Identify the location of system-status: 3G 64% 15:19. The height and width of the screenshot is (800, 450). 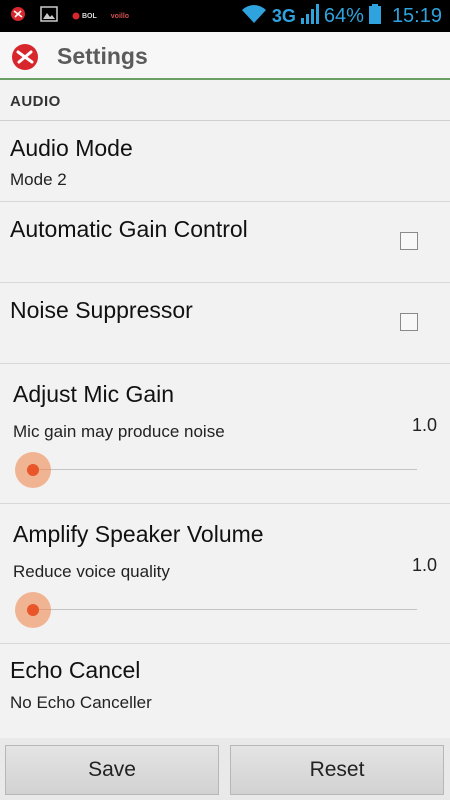
(341, 16).